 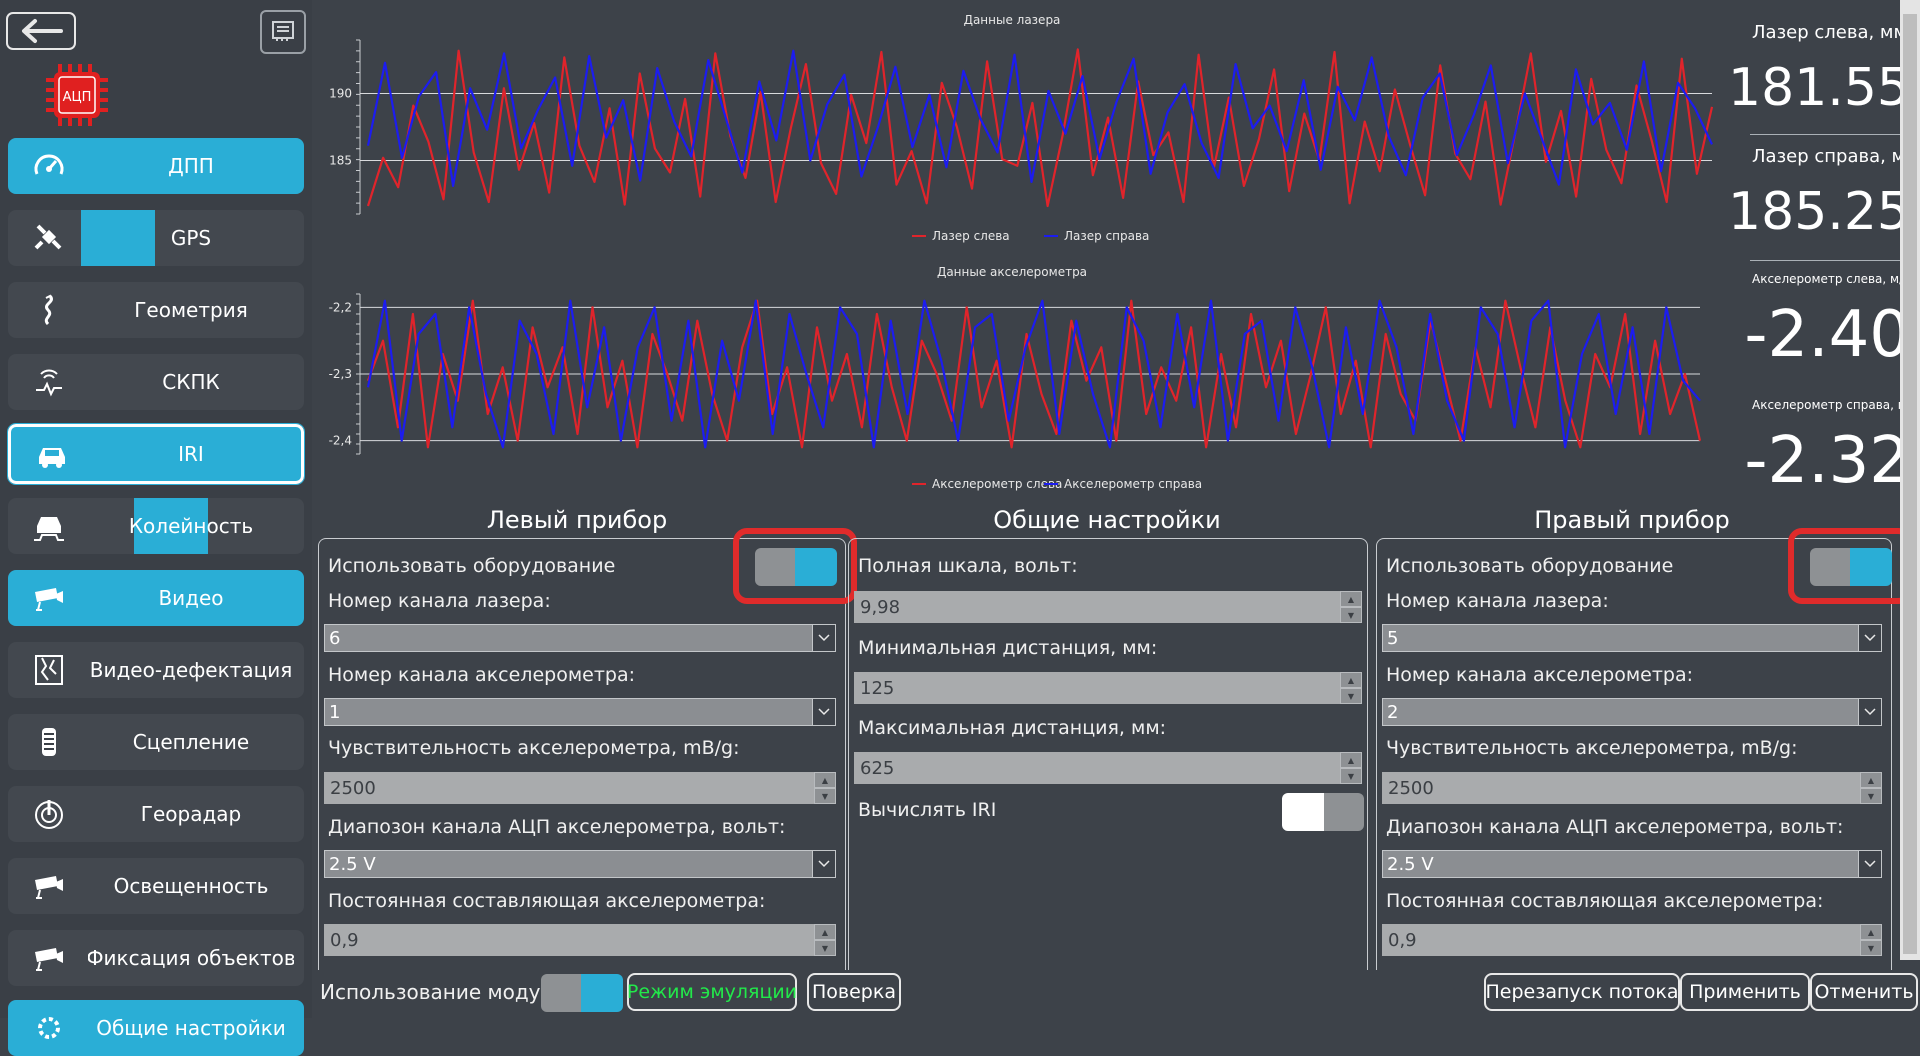 I want to click on select-value: 2.5 V, so click(x=1410, y=864).